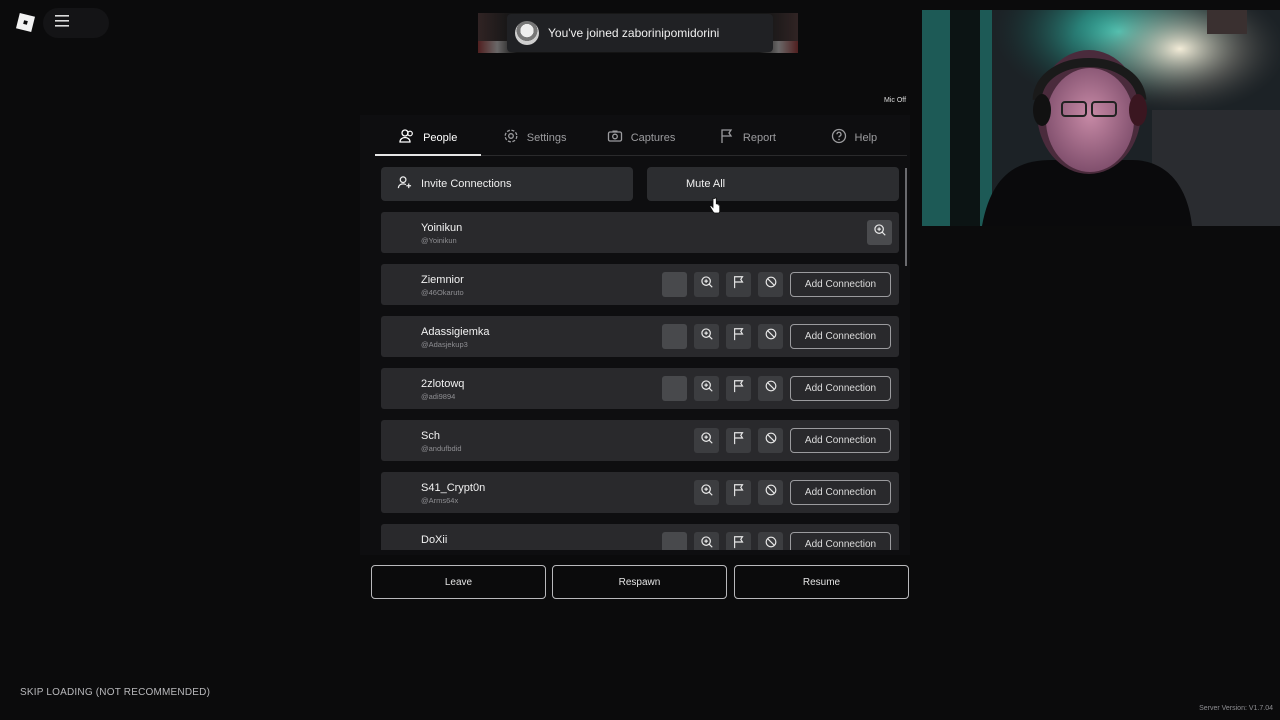 This screenshot has width=1280, height=720. Describe the element at coordinates (640, 492) in the screenshot. I see `player-row: S41_Crypt0n @Arms64x Add Connection` at that location.